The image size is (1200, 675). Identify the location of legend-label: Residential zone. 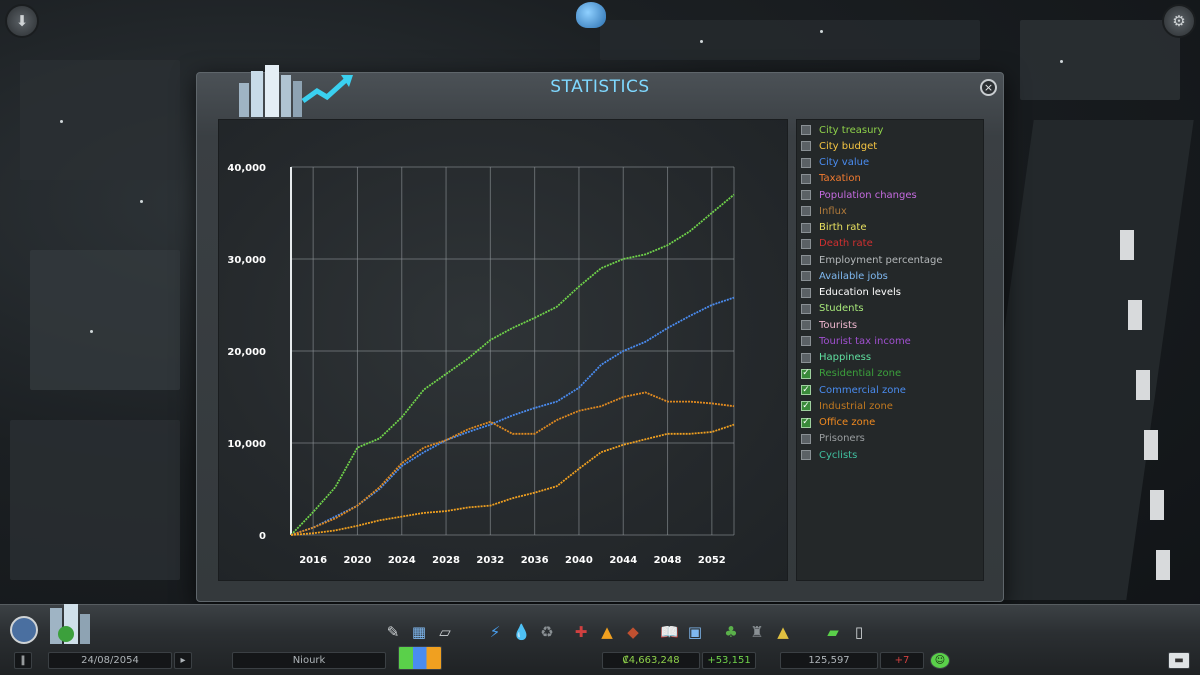
(860, 374).